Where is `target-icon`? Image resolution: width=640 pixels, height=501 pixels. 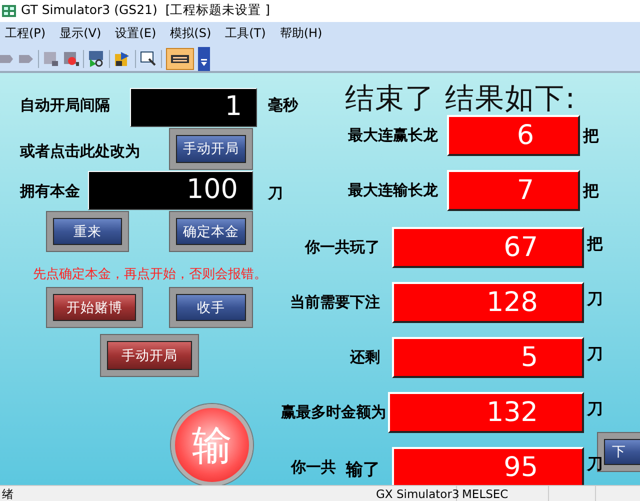 target-icon is located at coordinates (71, 59).